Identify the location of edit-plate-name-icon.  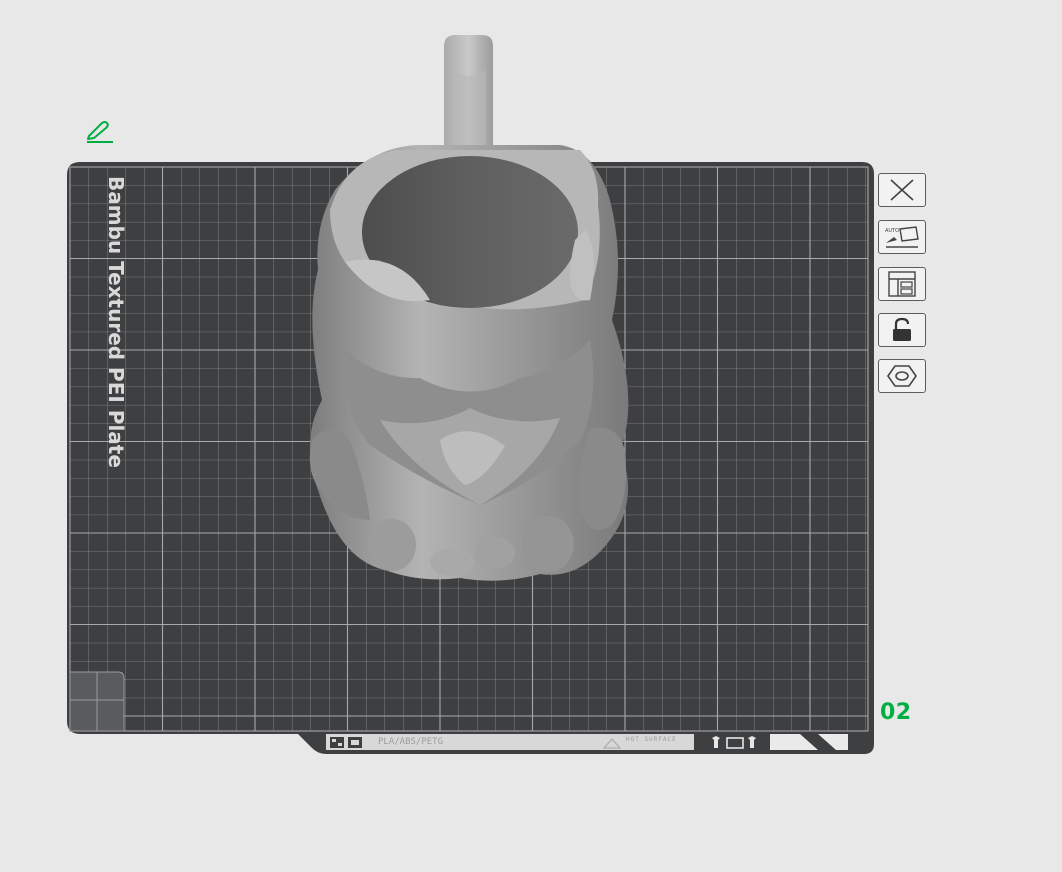
(100, 131).